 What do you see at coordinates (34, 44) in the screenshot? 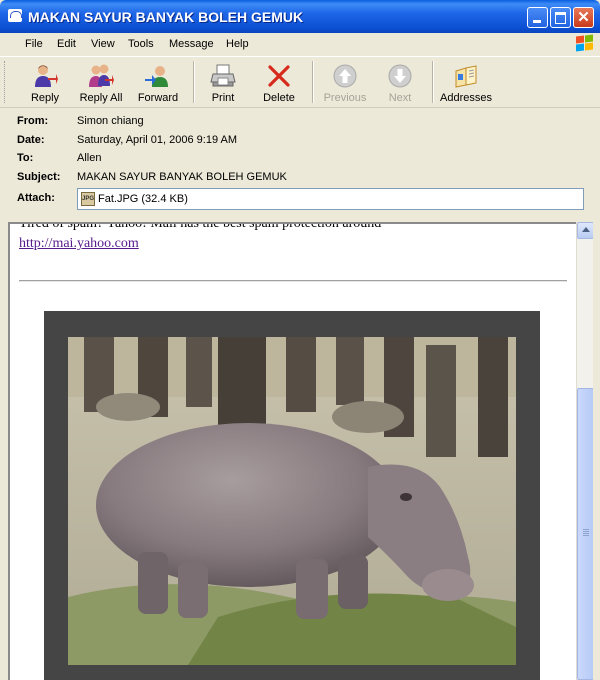
I see `menu-file: File` at bounding box center [34, 44].